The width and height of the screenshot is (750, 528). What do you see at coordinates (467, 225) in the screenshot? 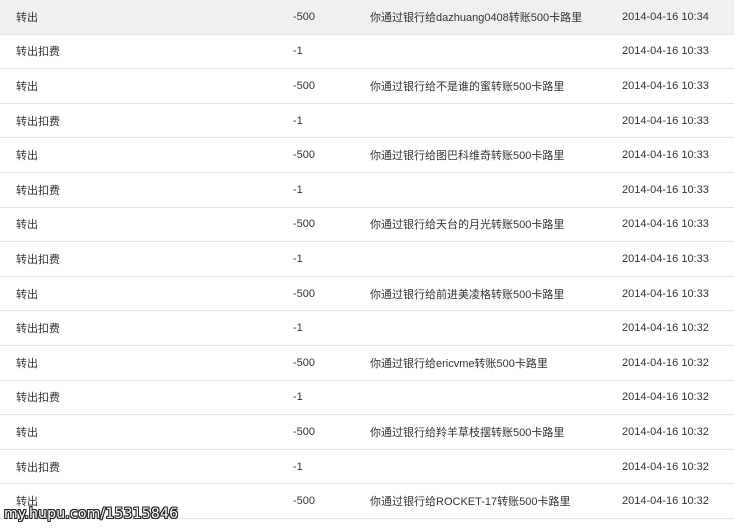
I see `description-cell: 你通过银行给天台的月光转账500卡路里` at bounding box center [467, 225].